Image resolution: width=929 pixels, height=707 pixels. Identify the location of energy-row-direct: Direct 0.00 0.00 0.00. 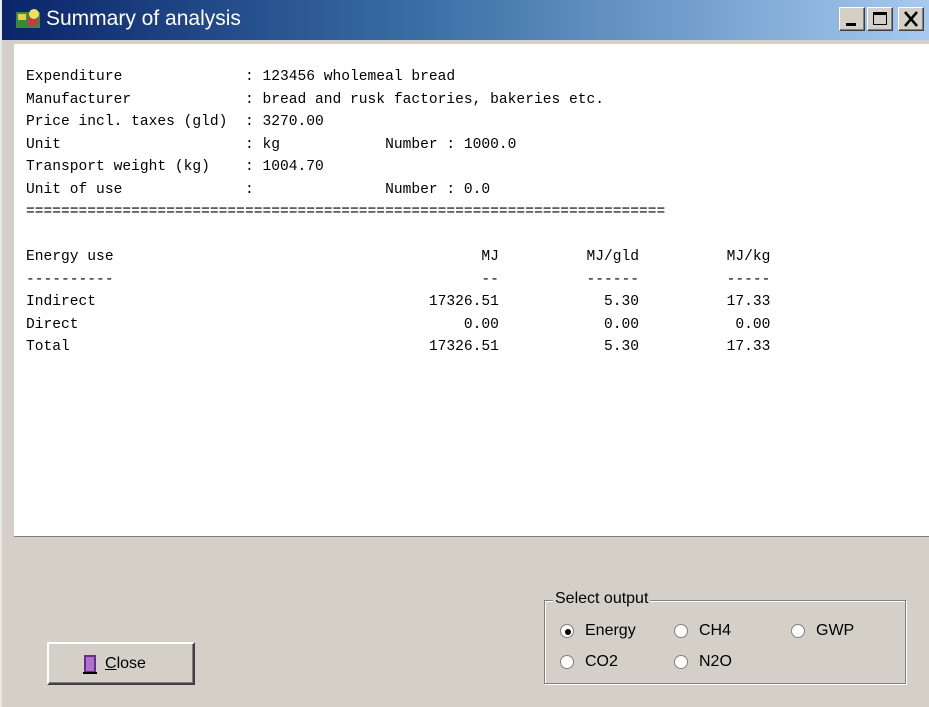
(398, 324).